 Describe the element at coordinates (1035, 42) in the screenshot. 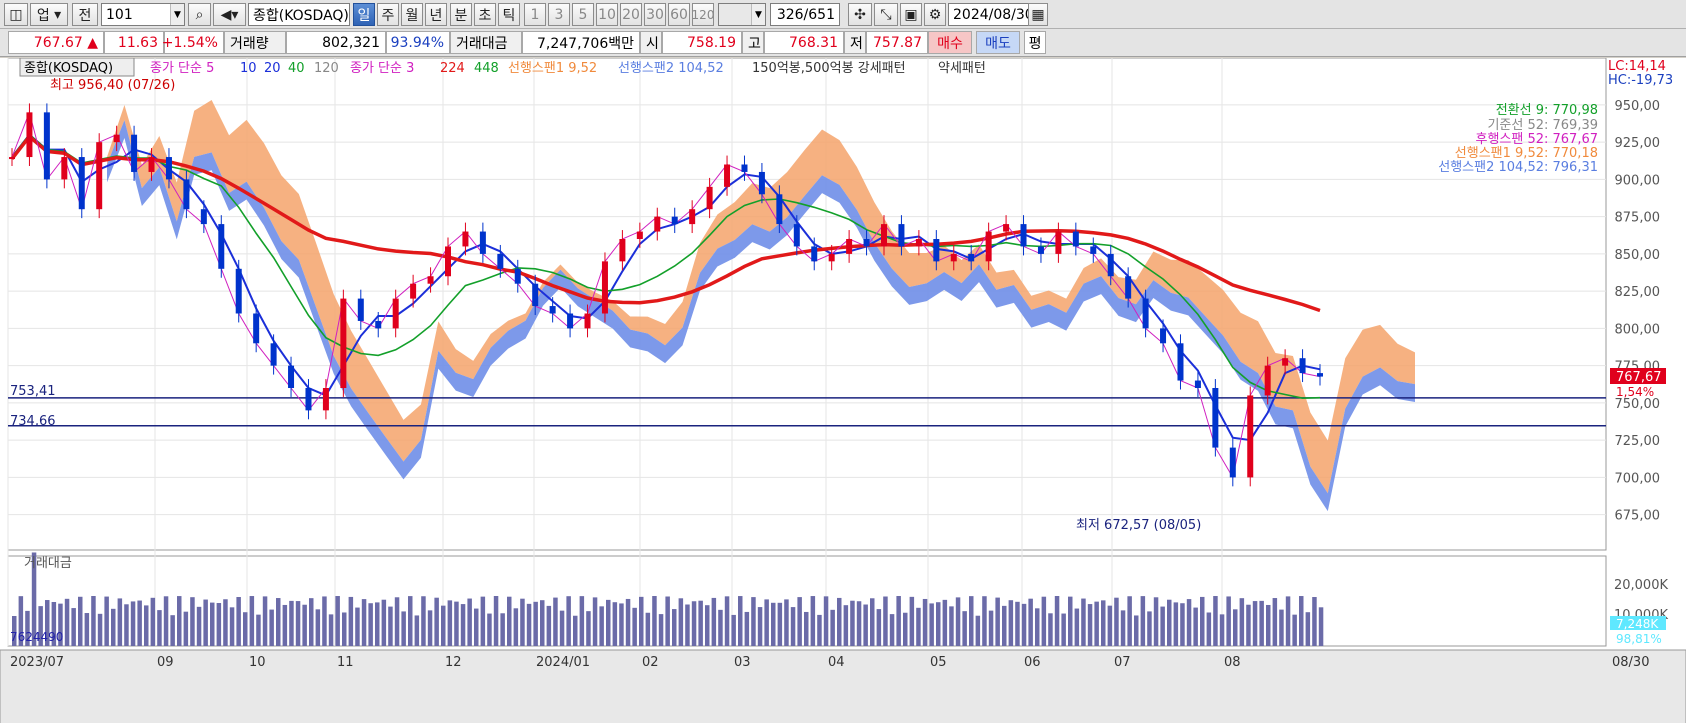

I see `even-button: 평` at that location.